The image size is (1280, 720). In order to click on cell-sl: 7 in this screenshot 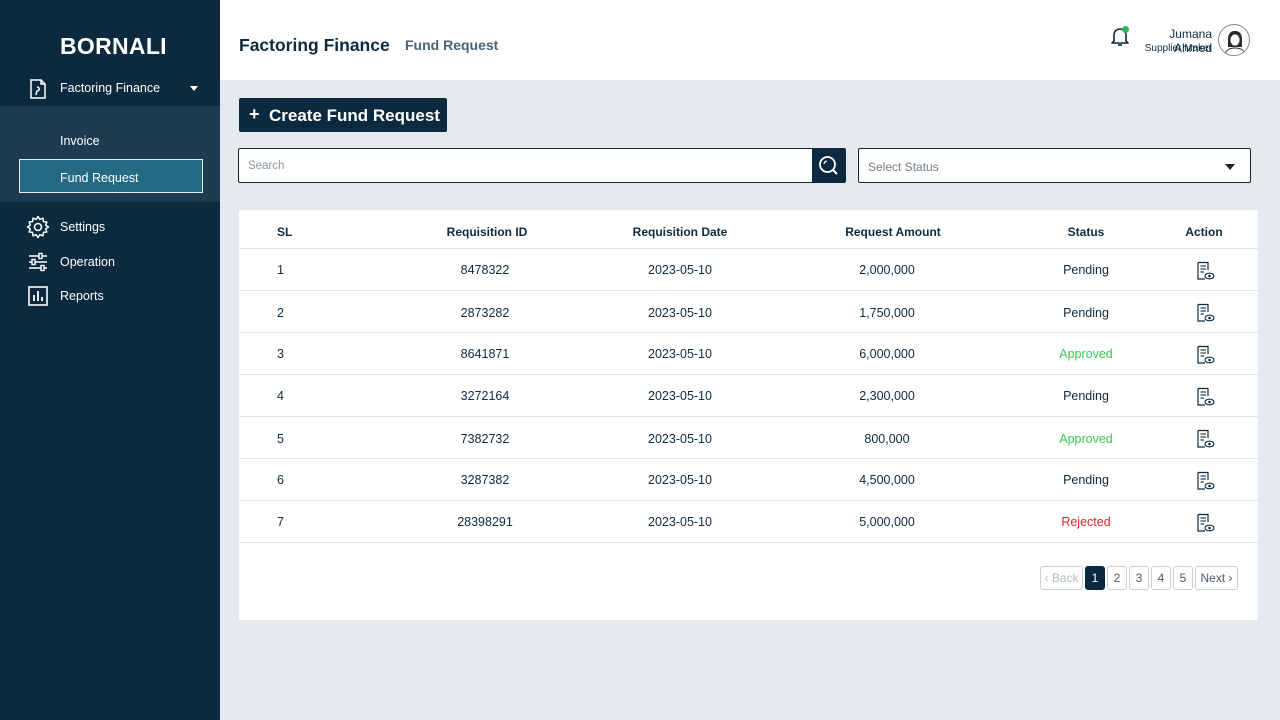, I will do `click(280, 522)`.